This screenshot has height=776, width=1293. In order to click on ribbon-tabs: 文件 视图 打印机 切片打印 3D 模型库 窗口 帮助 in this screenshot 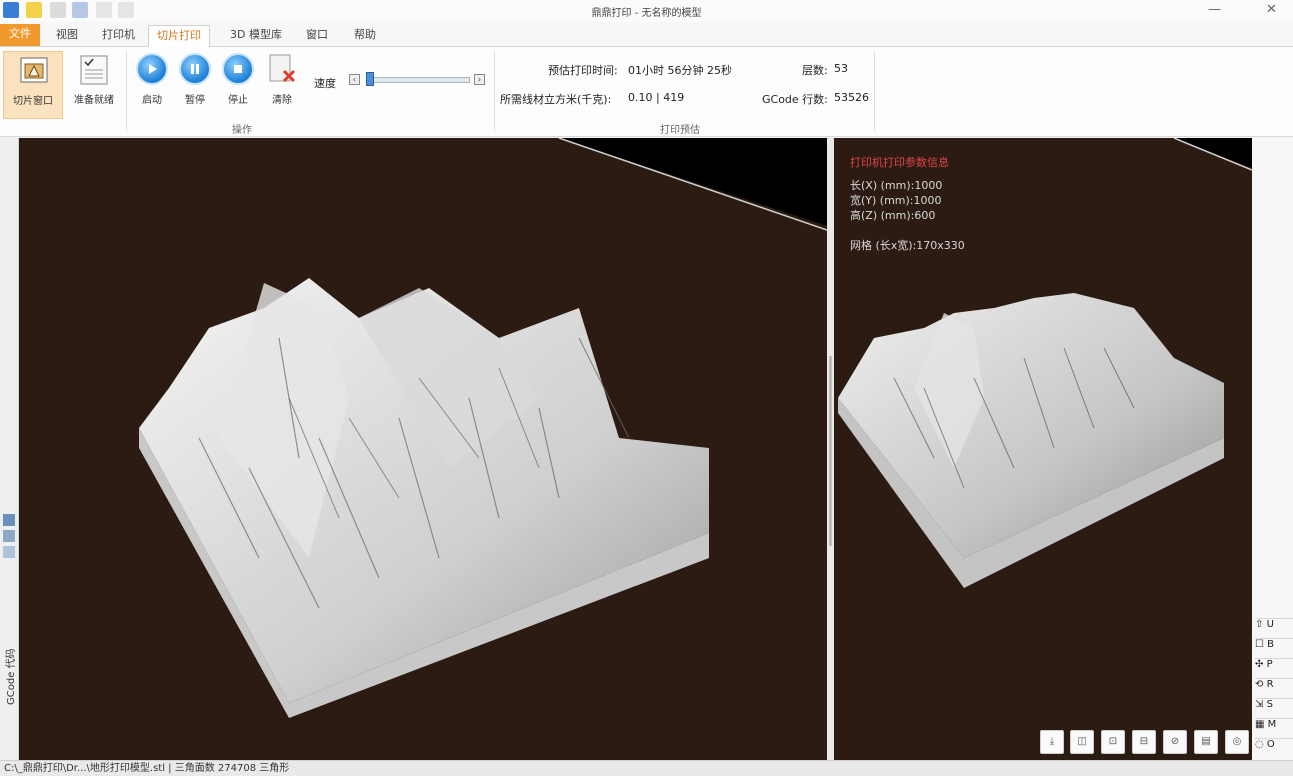, I will do `click(646, 34)`.